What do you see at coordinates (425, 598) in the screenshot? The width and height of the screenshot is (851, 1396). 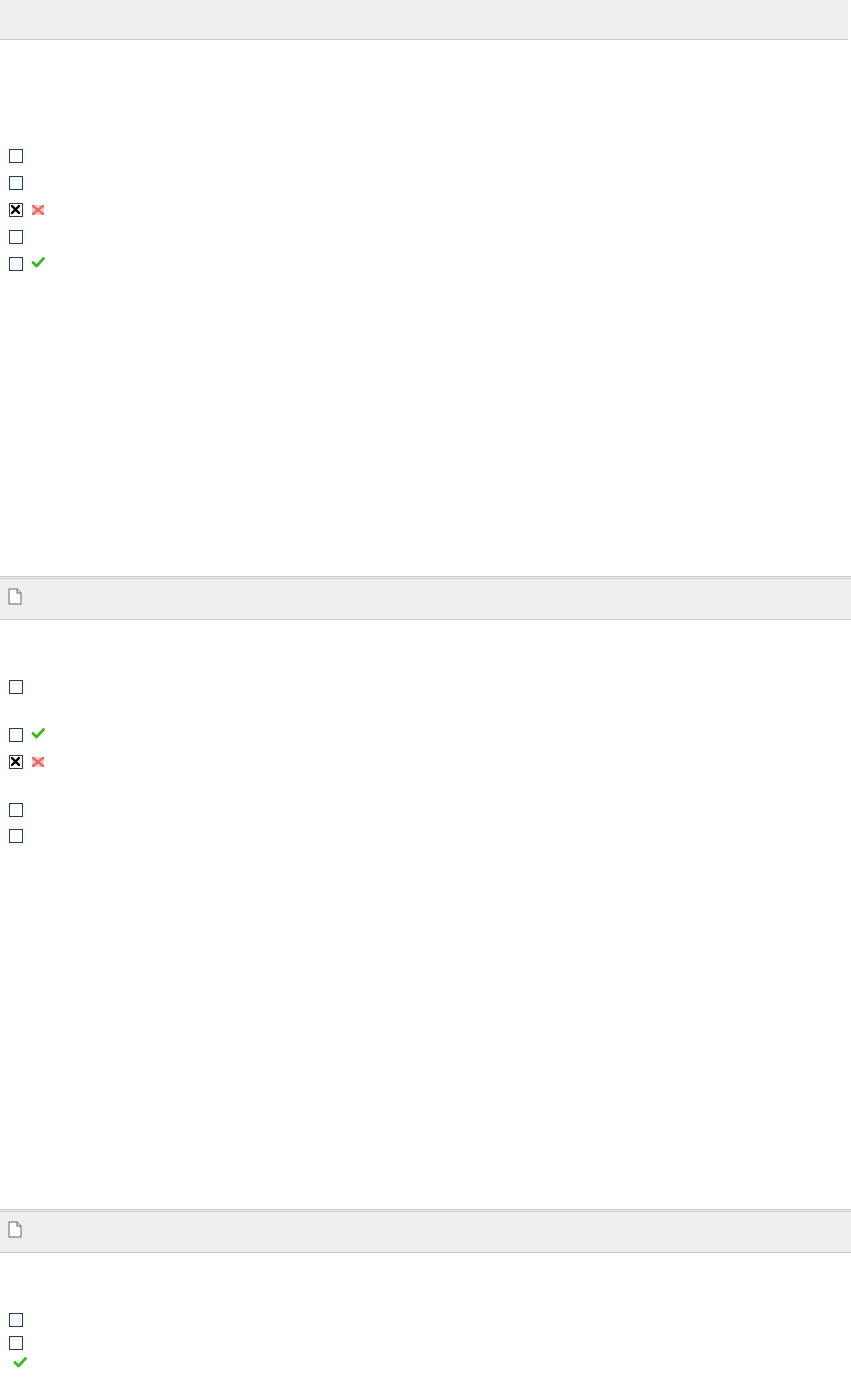 I see `section-2-header` at bounding box center [425, 598].